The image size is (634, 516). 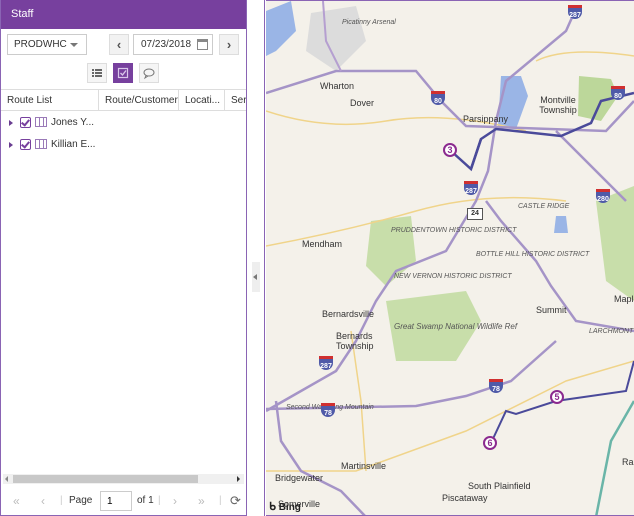 What do you see at coordinates (558, 105) in the screenshot?
I see `map-label: Montville Township` at bounding box center [558, 105].